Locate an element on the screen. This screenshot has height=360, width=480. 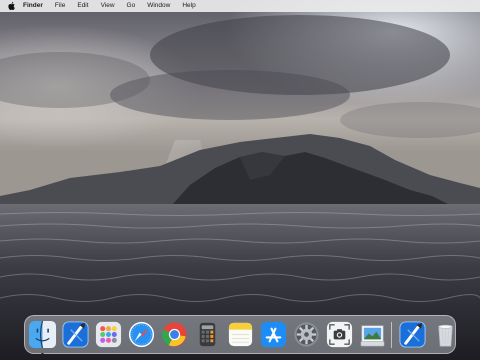
dock-screenshot is located at coordinates (339, 334).